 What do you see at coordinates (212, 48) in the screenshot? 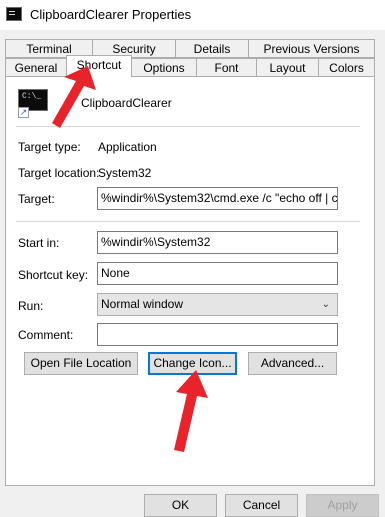
I see `tab-details: Details` at bounding box center [212, 48].